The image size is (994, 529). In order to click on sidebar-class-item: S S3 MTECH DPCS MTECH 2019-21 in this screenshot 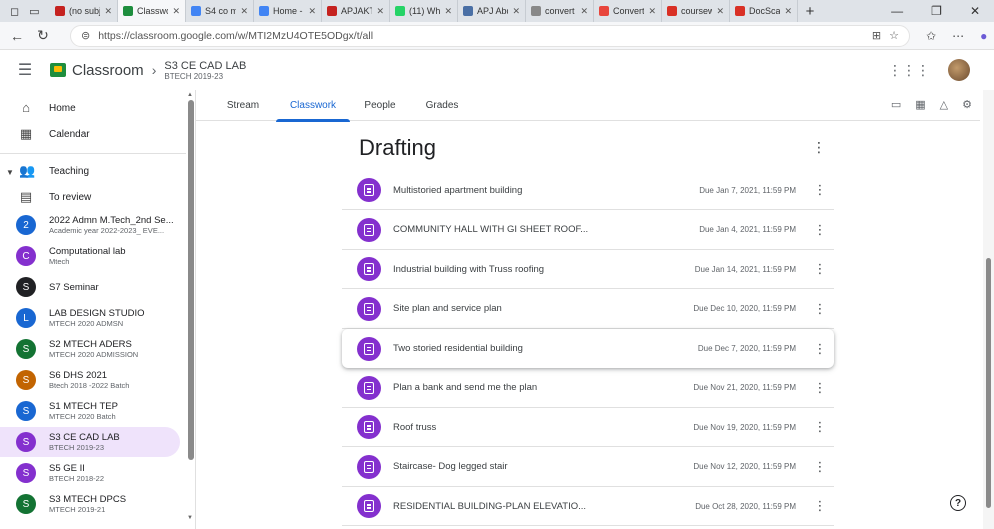, I will do `click(90, 504)`.